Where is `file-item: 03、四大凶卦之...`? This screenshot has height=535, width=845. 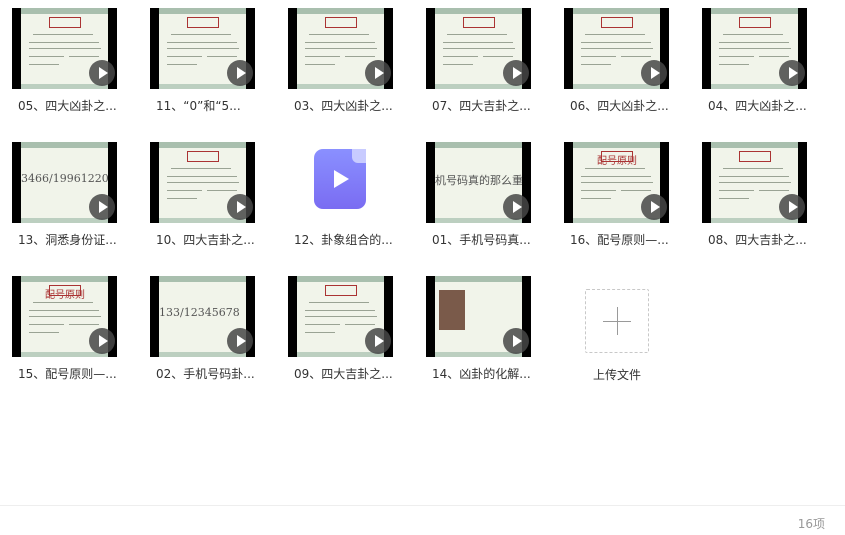 file-item: 03、四大凶卦之... is located at coordinates (345, 60).